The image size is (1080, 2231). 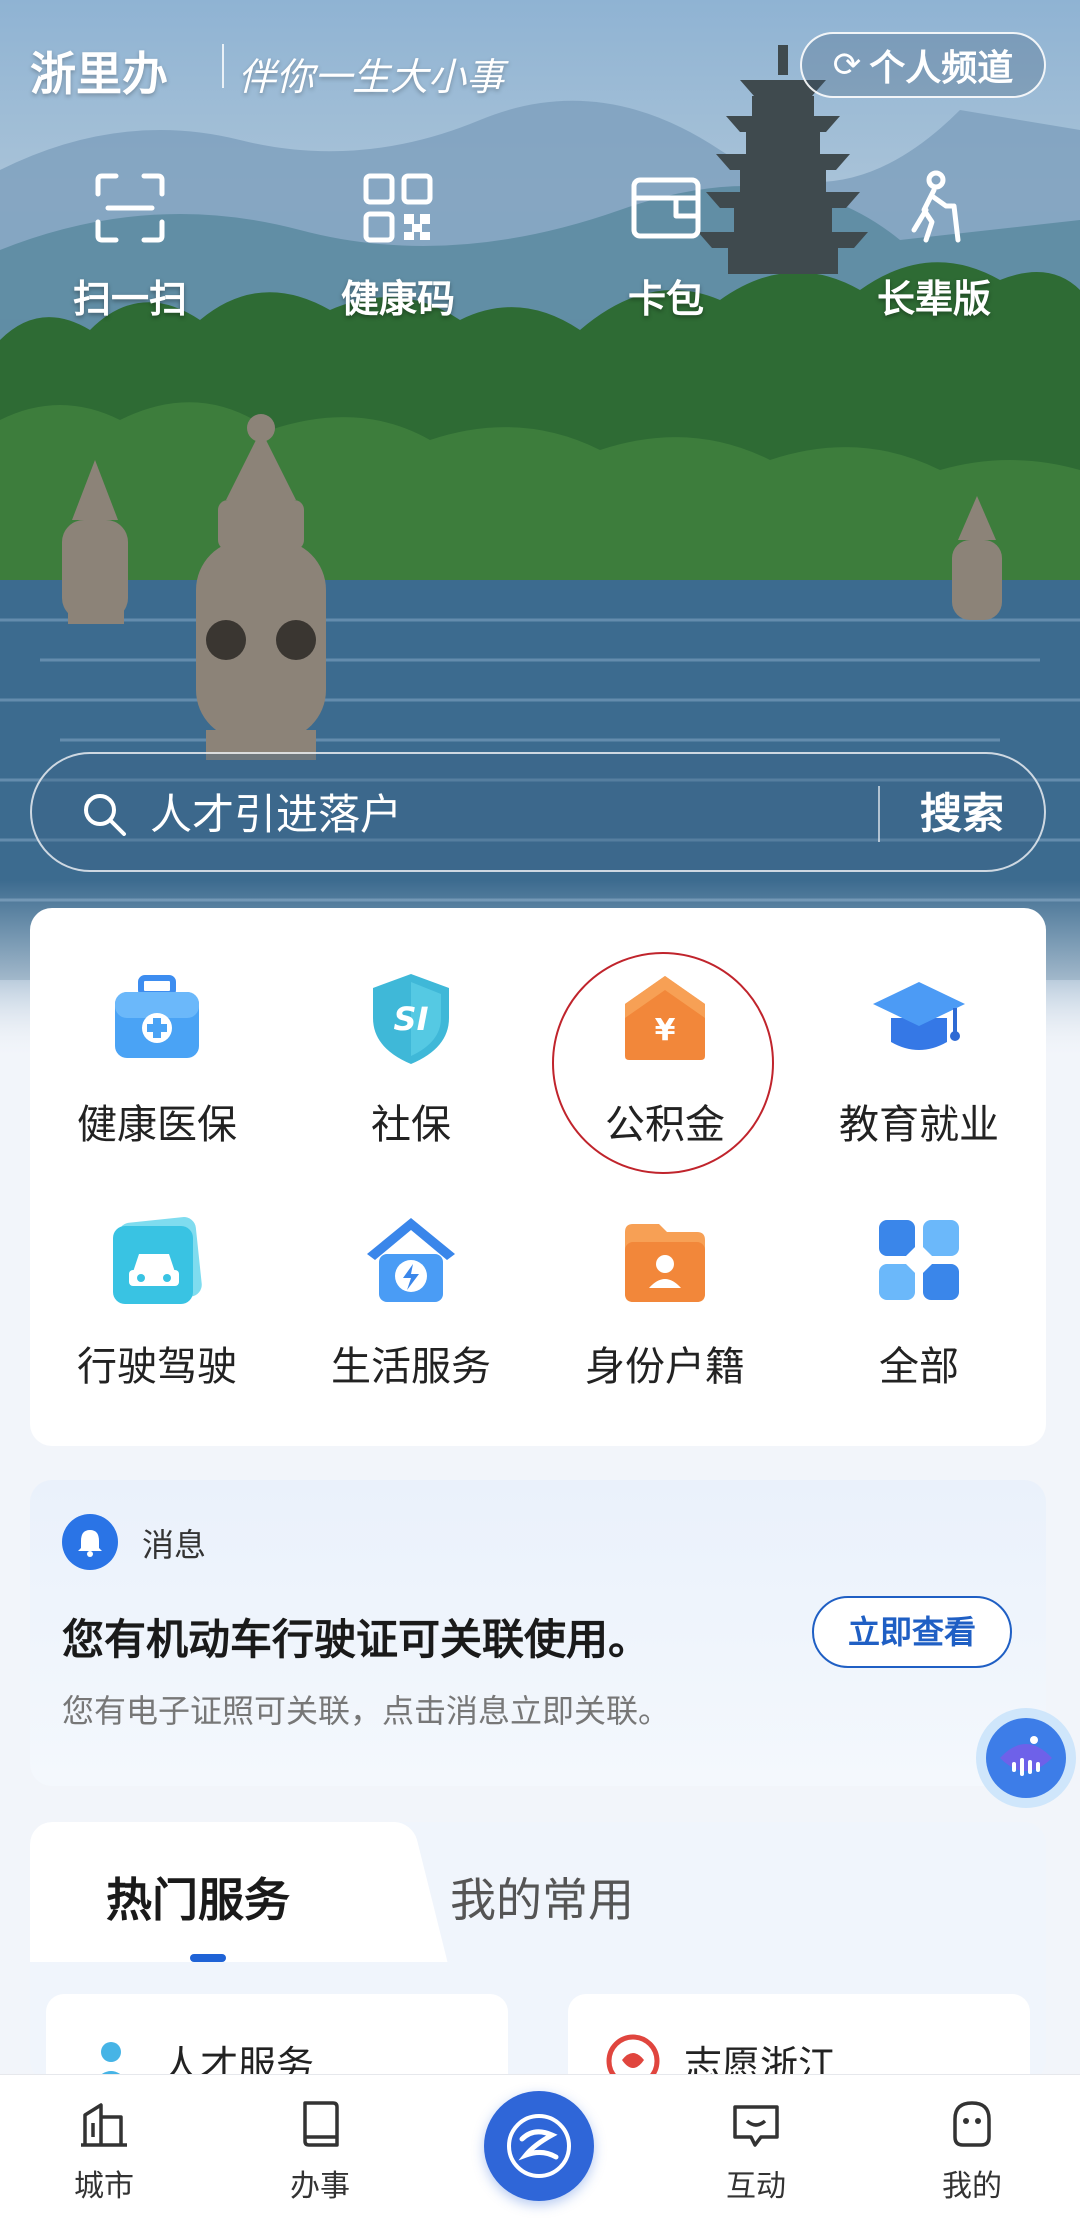 I want to click on nav-mine: 我的, so click(x=972, y=2151).